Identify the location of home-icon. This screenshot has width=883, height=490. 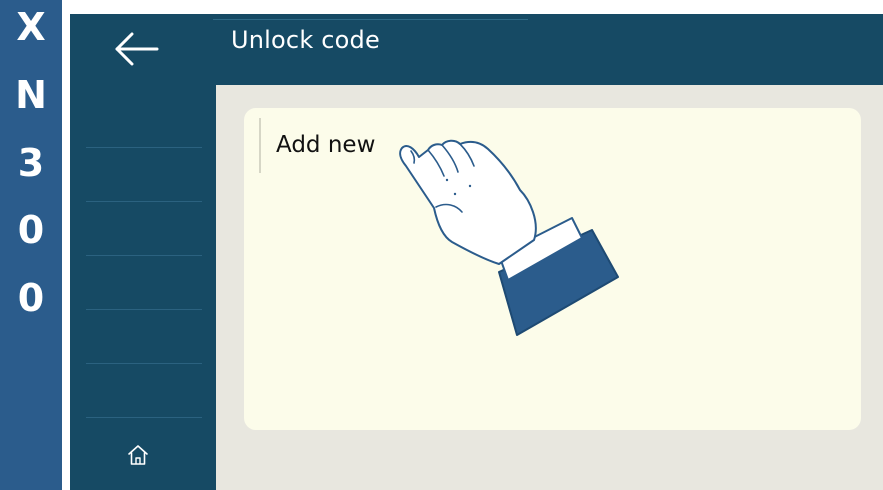
(138, 455).